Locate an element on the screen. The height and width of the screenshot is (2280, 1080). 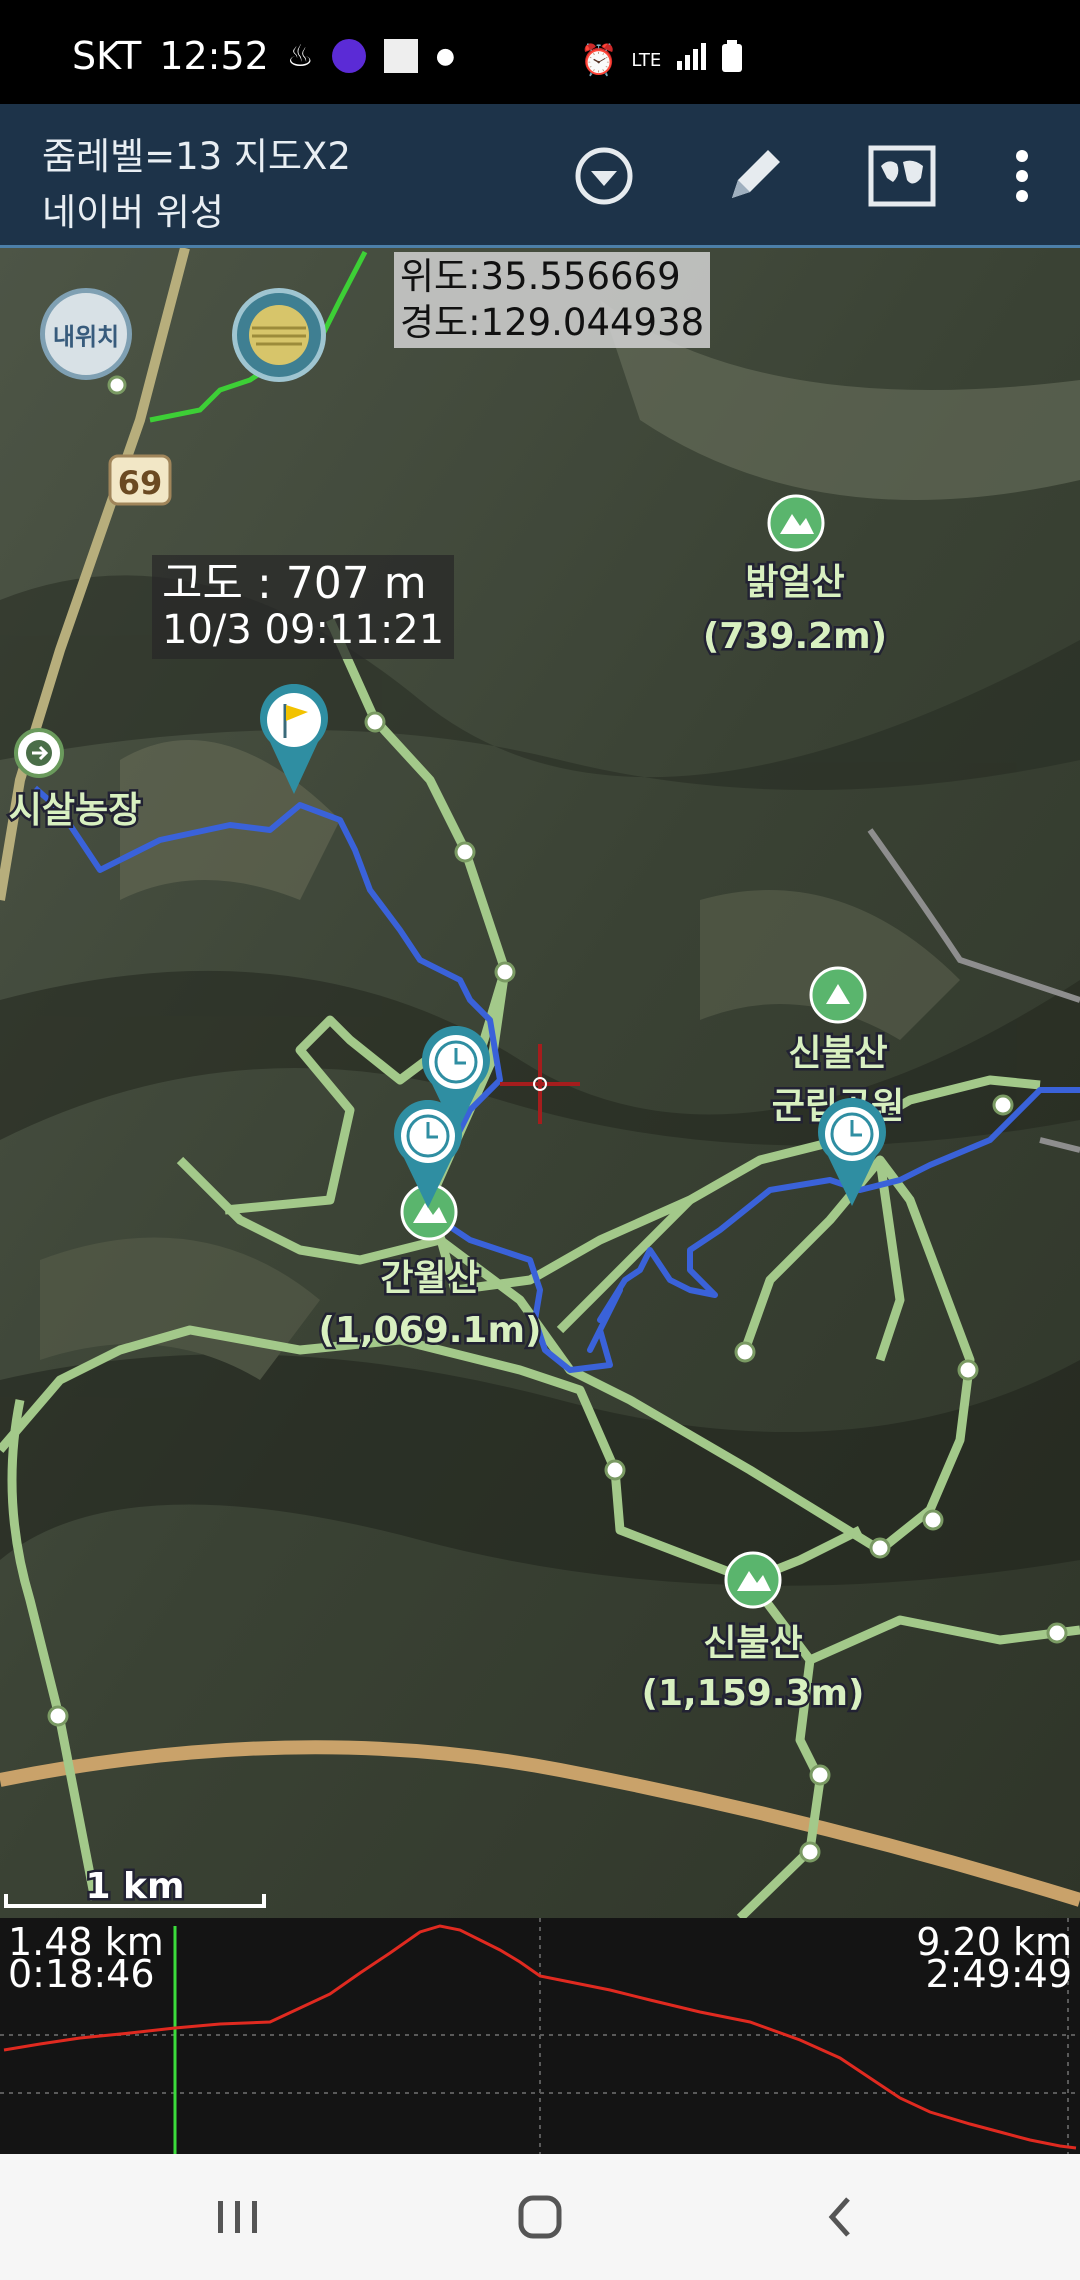
app-notification-icon is located at coordinates (348, 56).